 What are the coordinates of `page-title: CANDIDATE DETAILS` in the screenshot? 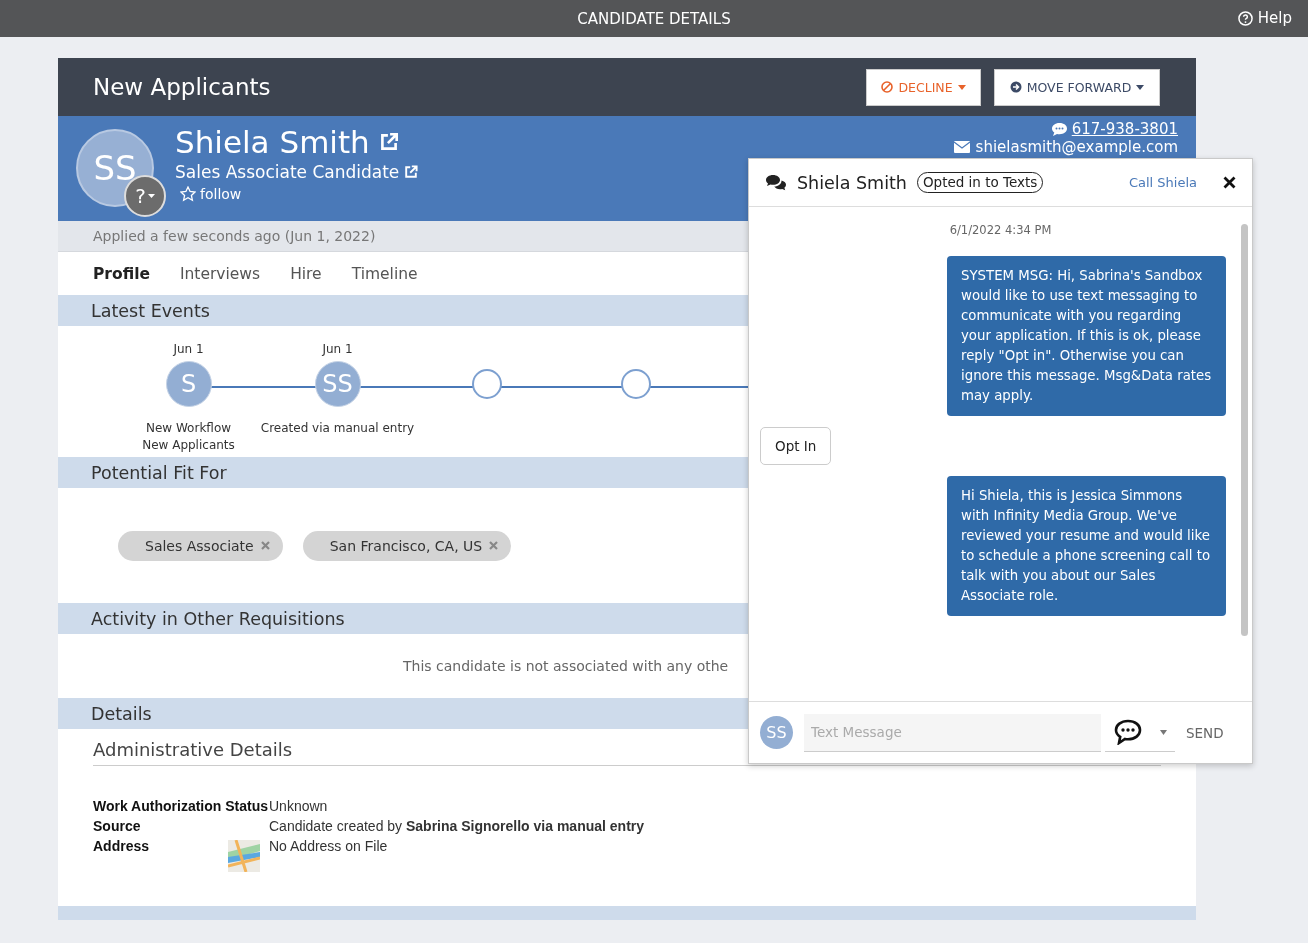 It's located at (654, 18).